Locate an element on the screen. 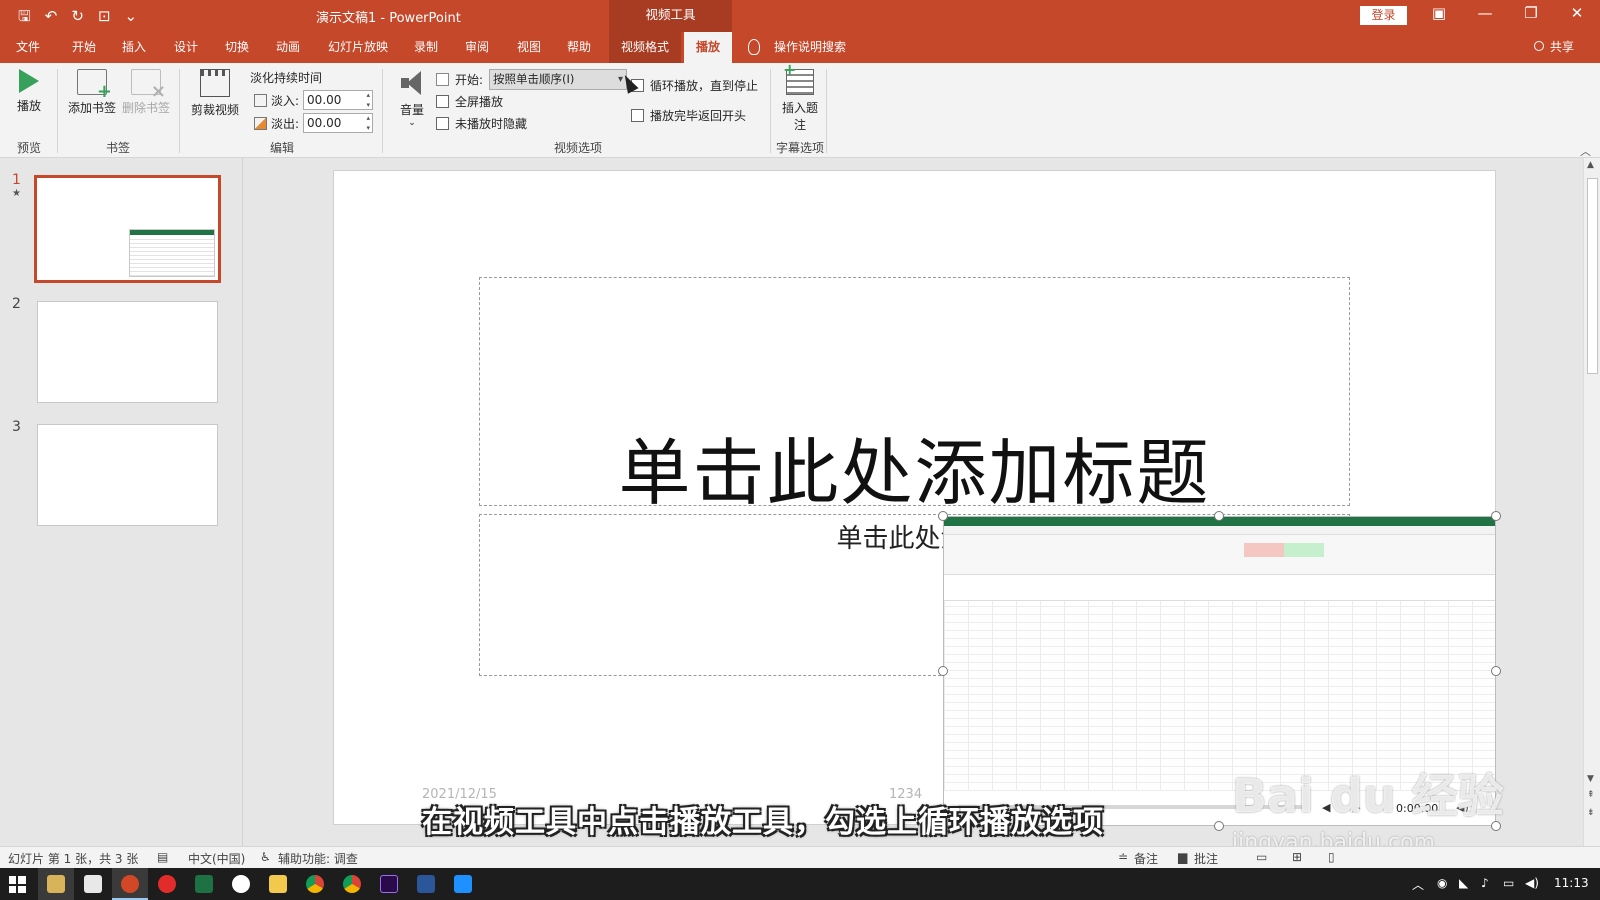 Image resolution: width=1600 pixels, height=900 pixels. minimize-icon: — is located at coordinates (1485, 13).